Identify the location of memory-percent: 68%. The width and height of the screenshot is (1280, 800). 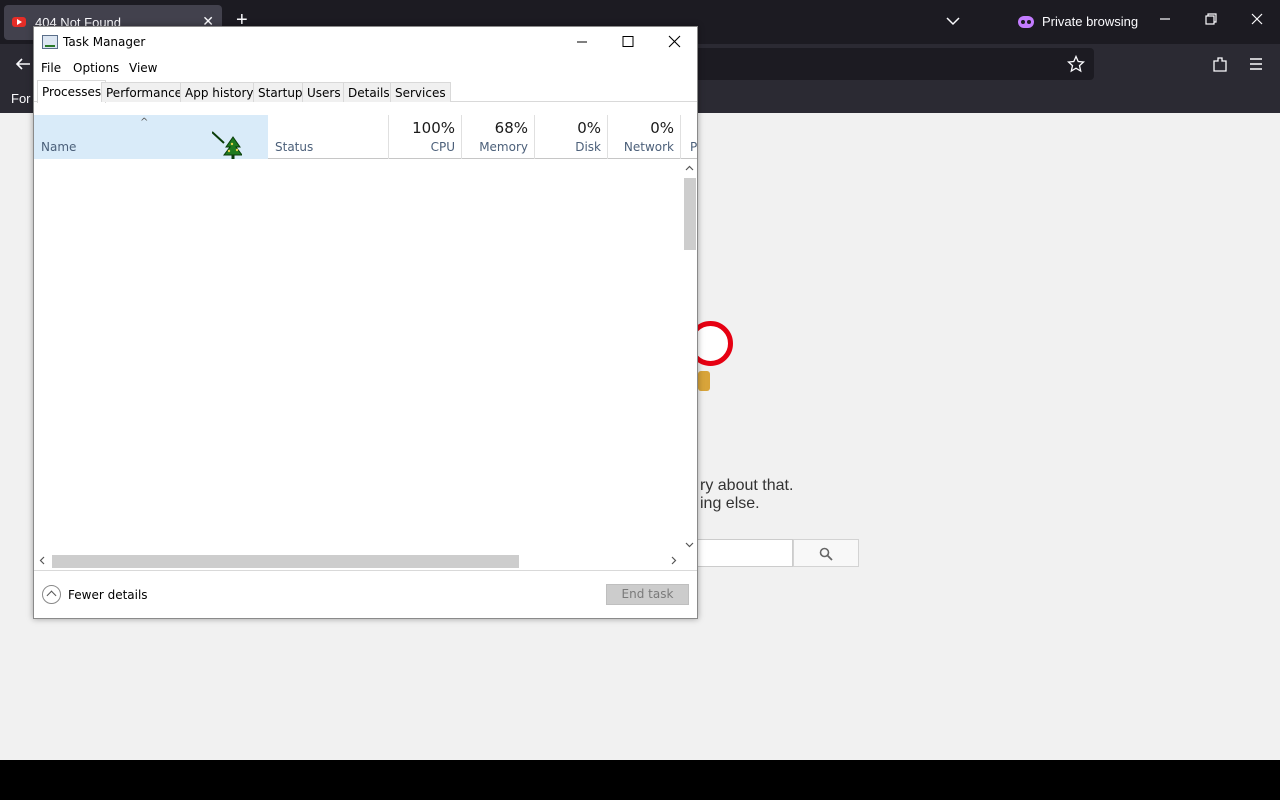
(511, 128).